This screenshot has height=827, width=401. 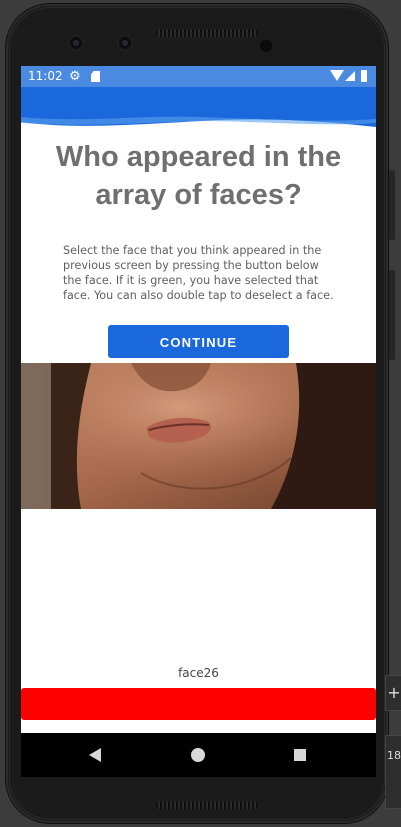 I want to click on volume-button, so click(x=392, y=315).